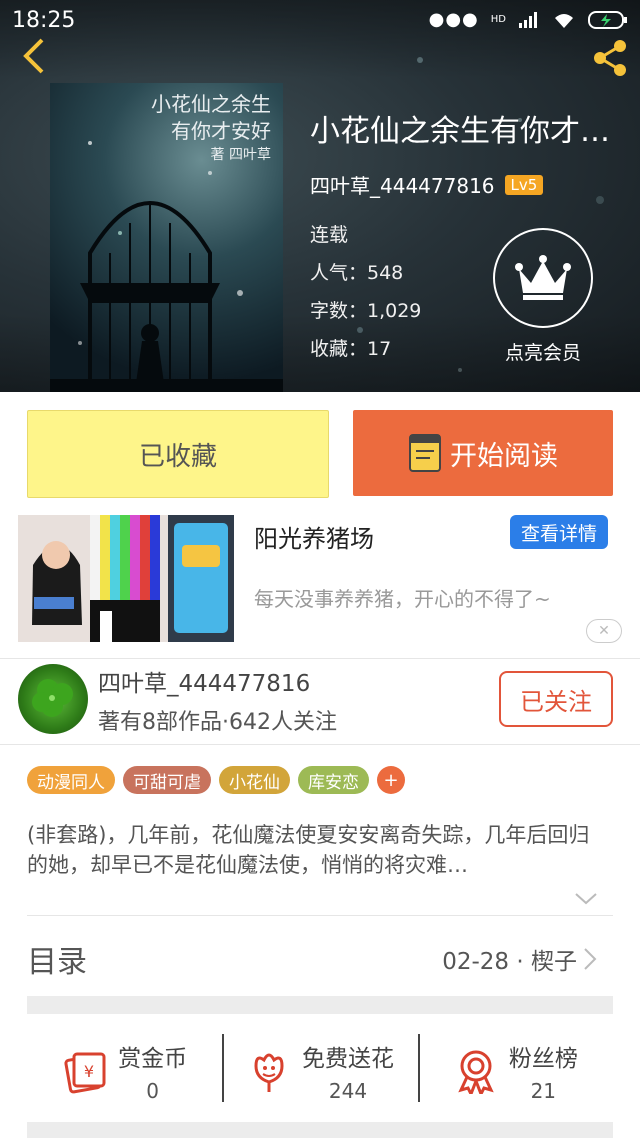  Describe the element at coordinates (314, 539) in the screenshot. I see `ad-title: 阳光养猪场` at that location.